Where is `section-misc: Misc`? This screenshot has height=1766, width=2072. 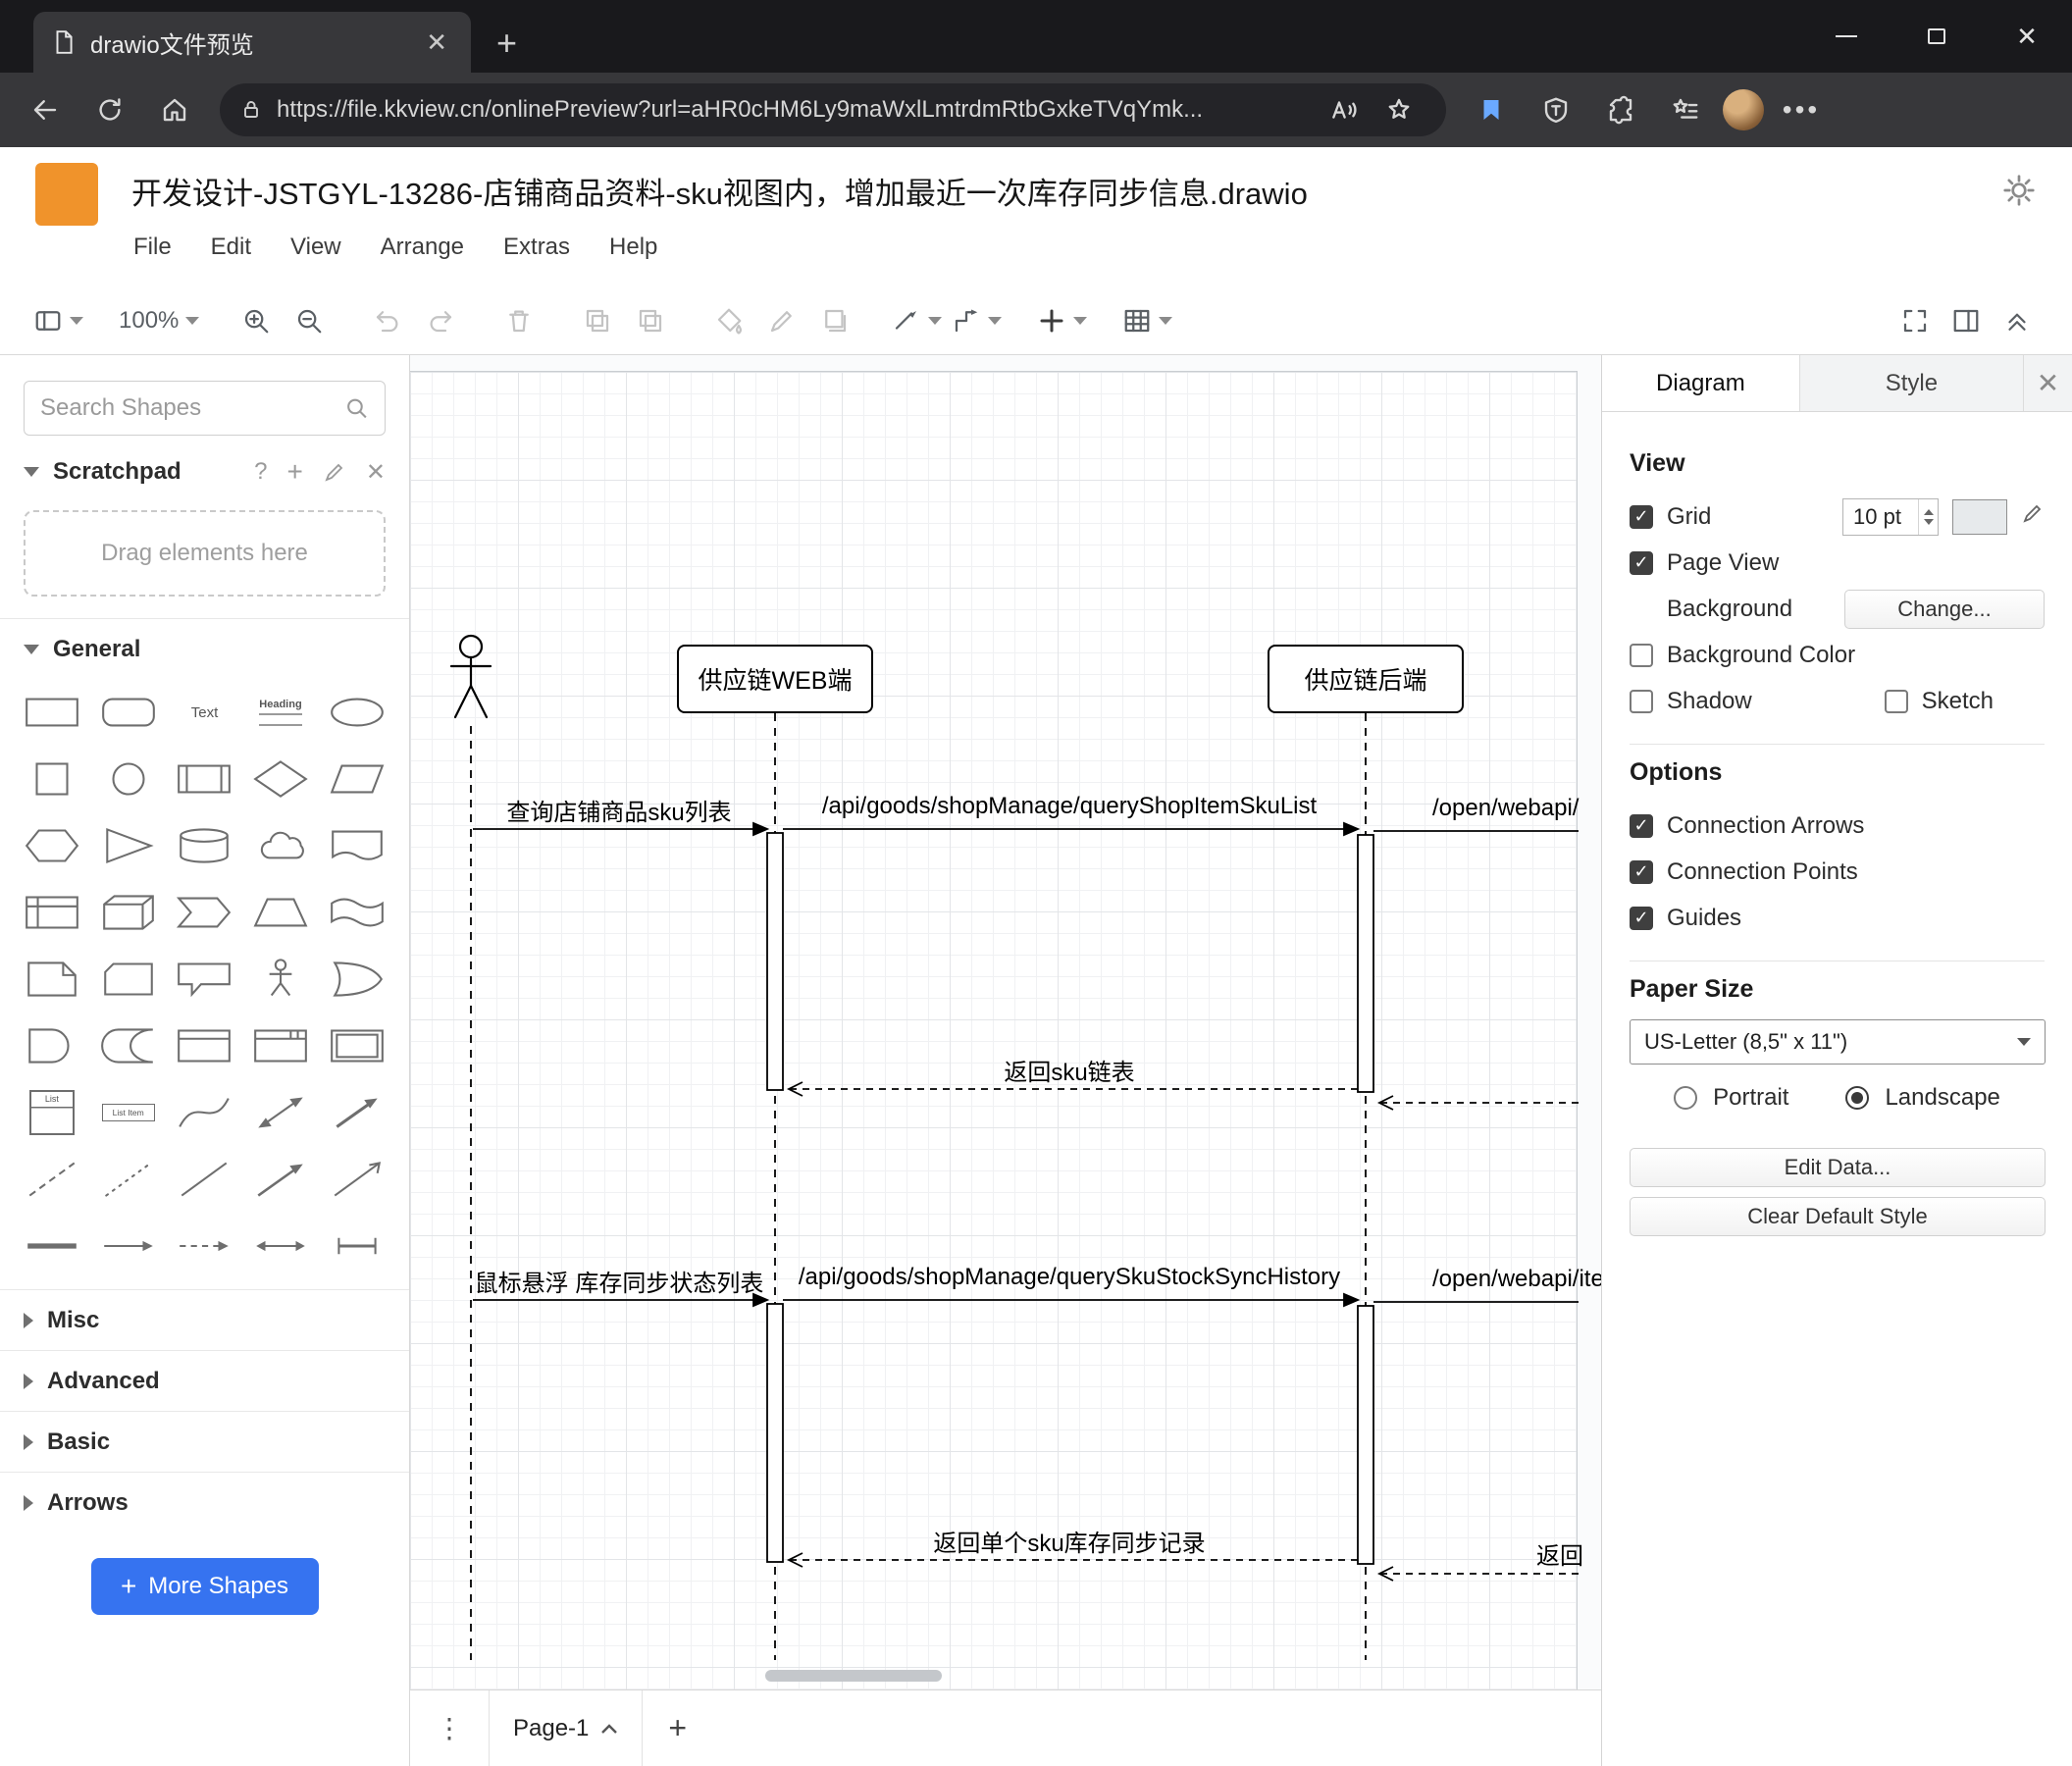
section-misc: Misc is located at coordinates (204, 1319).